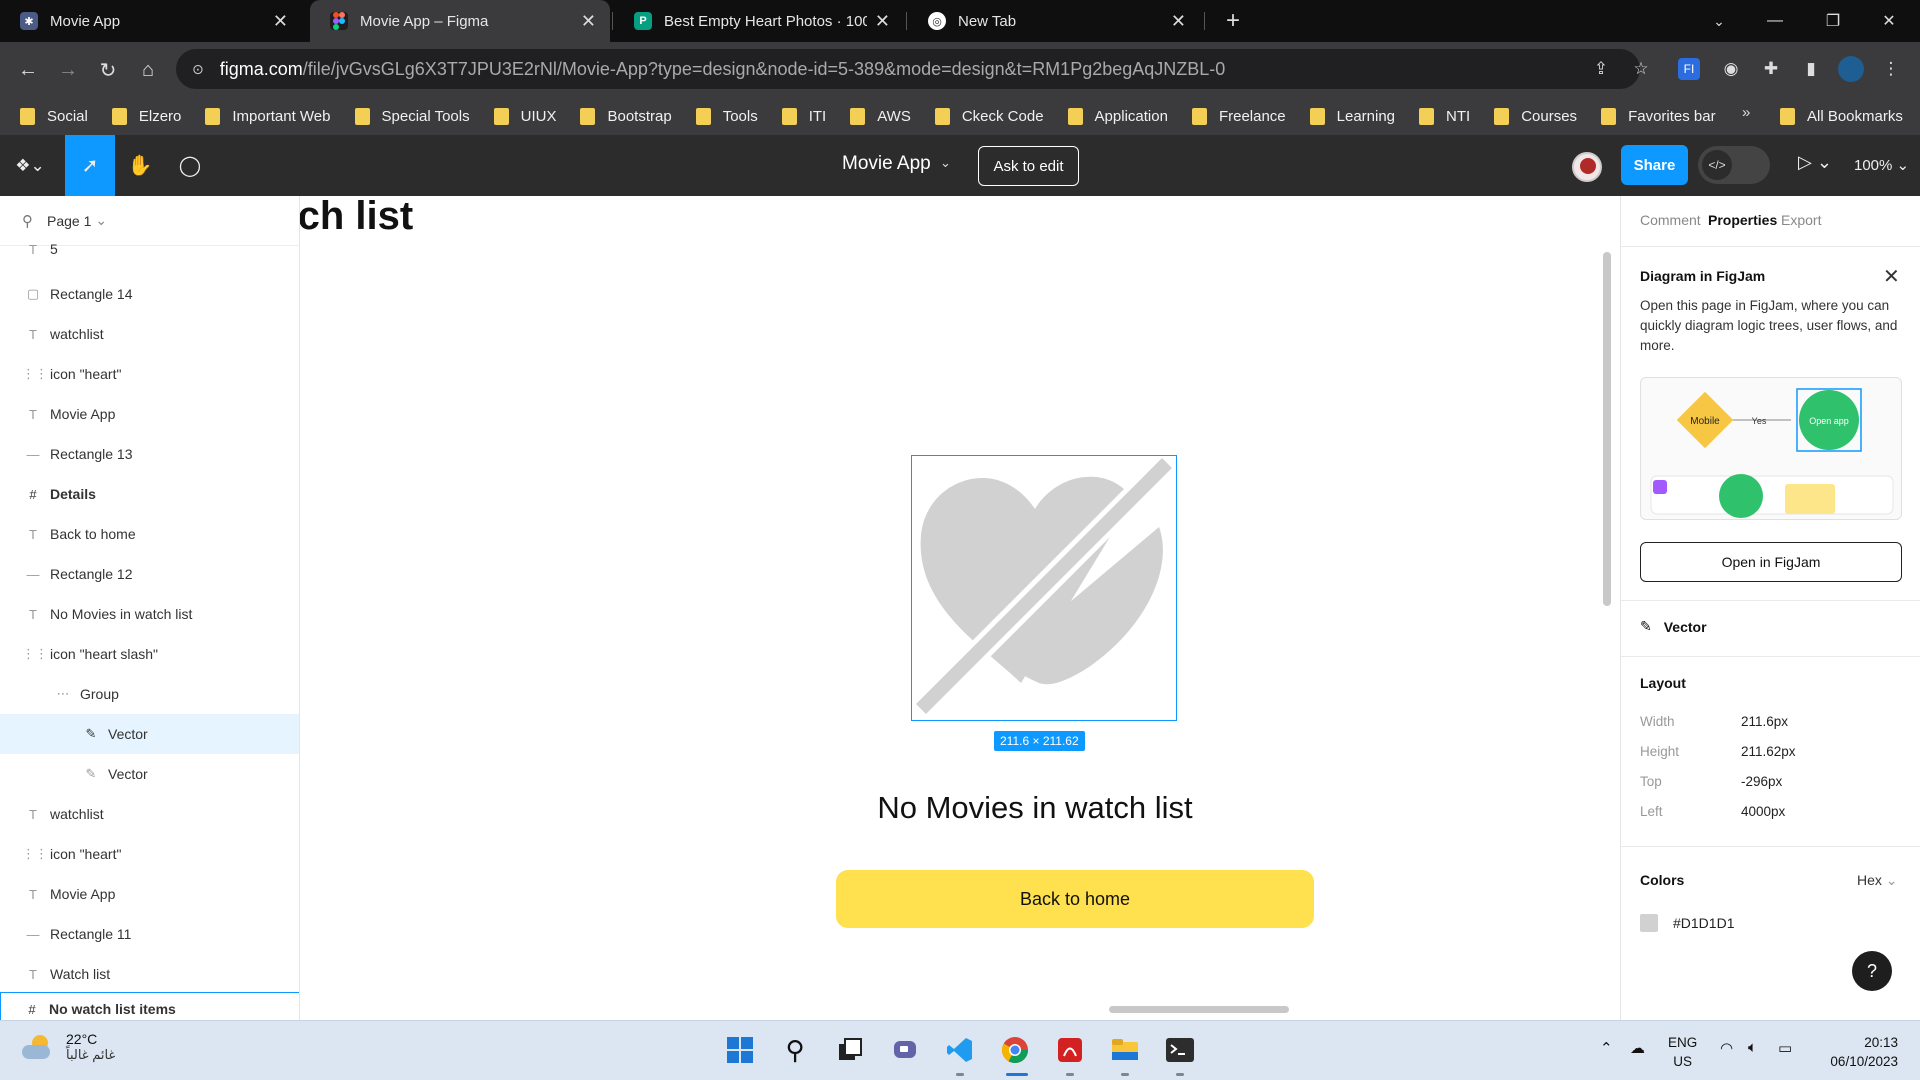 The width and height of the screenshot is (1920, 1080). I want to click on tab-movie-app: ✱ Movie App ✕, so click(151, 21).